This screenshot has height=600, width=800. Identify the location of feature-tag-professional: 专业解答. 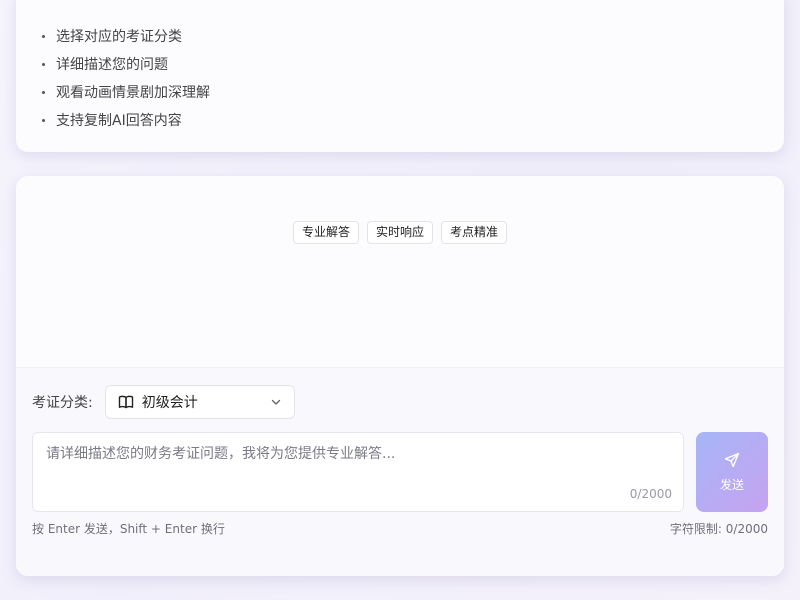
(325, 232).